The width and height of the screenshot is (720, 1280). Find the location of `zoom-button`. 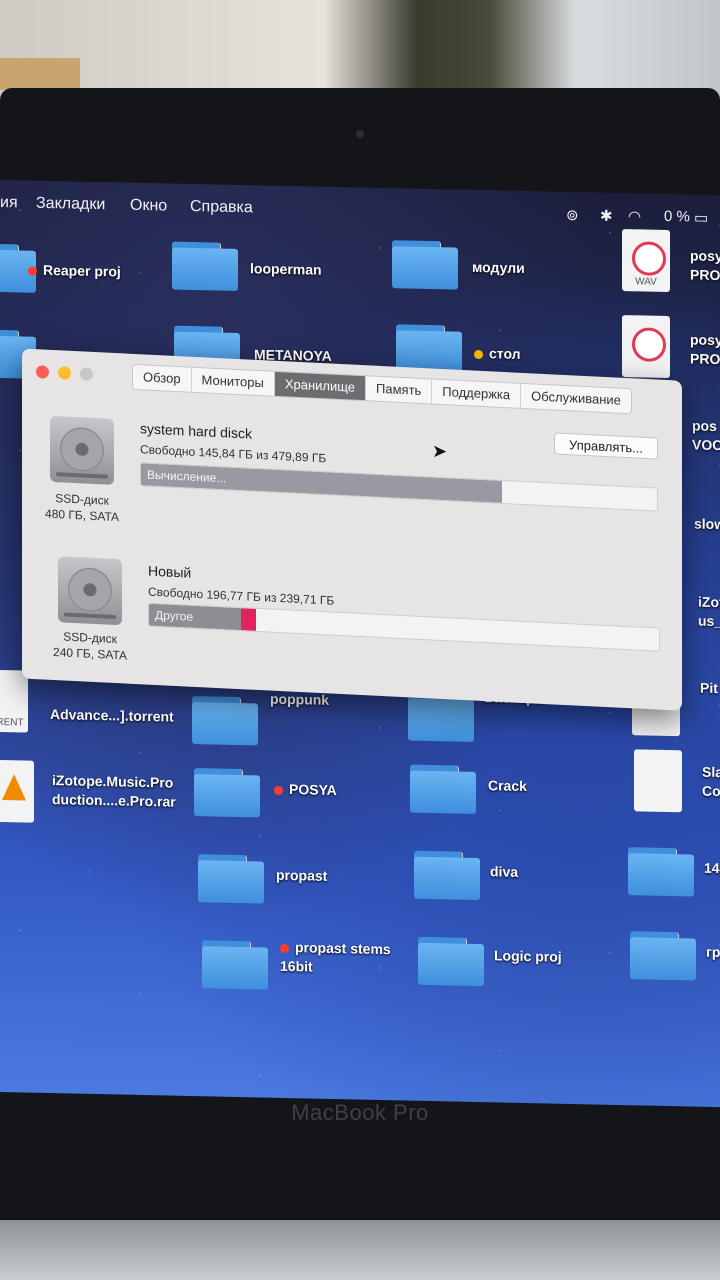

zoom-button is located at coordinates (86, 374).